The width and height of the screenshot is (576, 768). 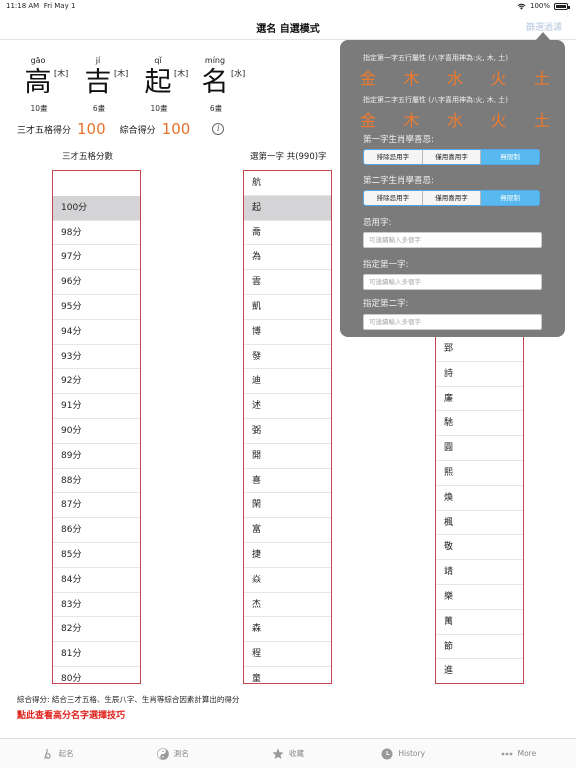 I want to click on list-item: 捷, so click(x=287, y=555).